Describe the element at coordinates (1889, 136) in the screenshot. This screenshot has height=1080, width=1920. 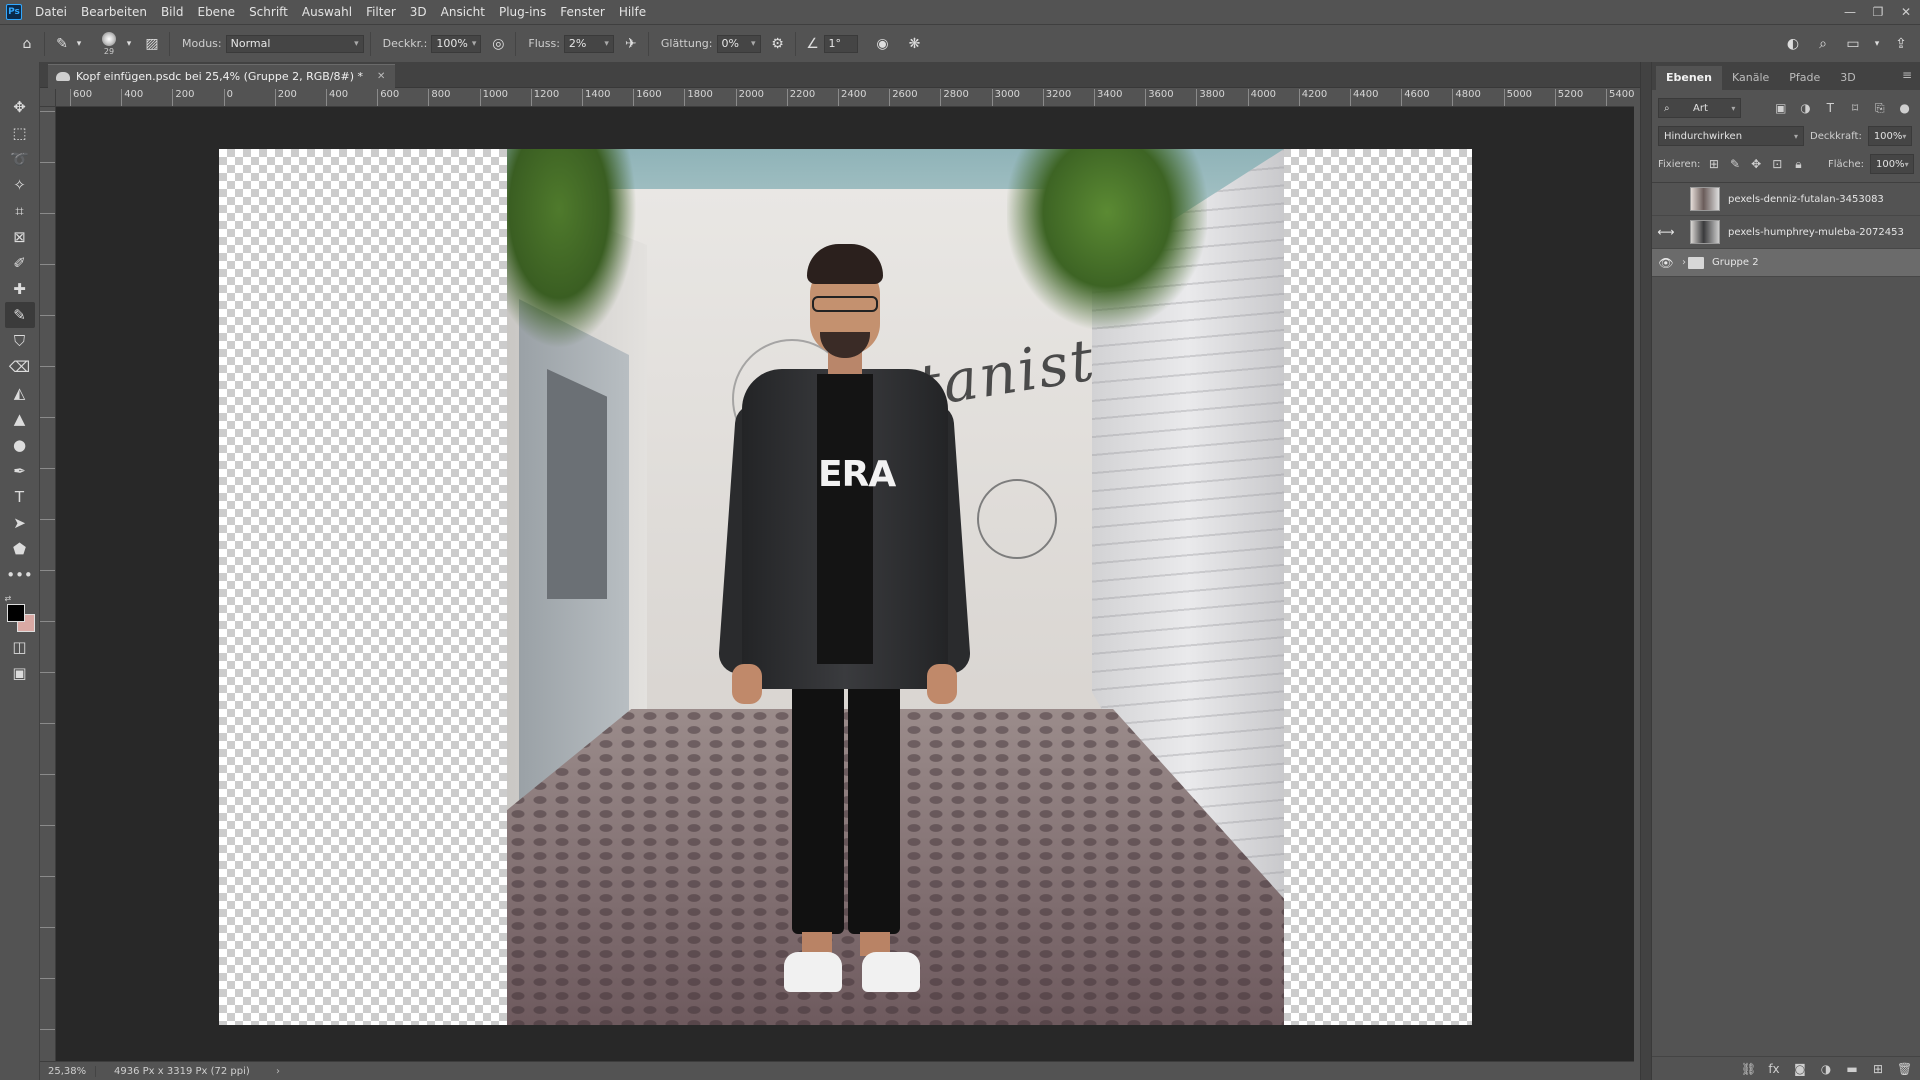
I see `layer-opacity-input: 100% ▾` at that location.